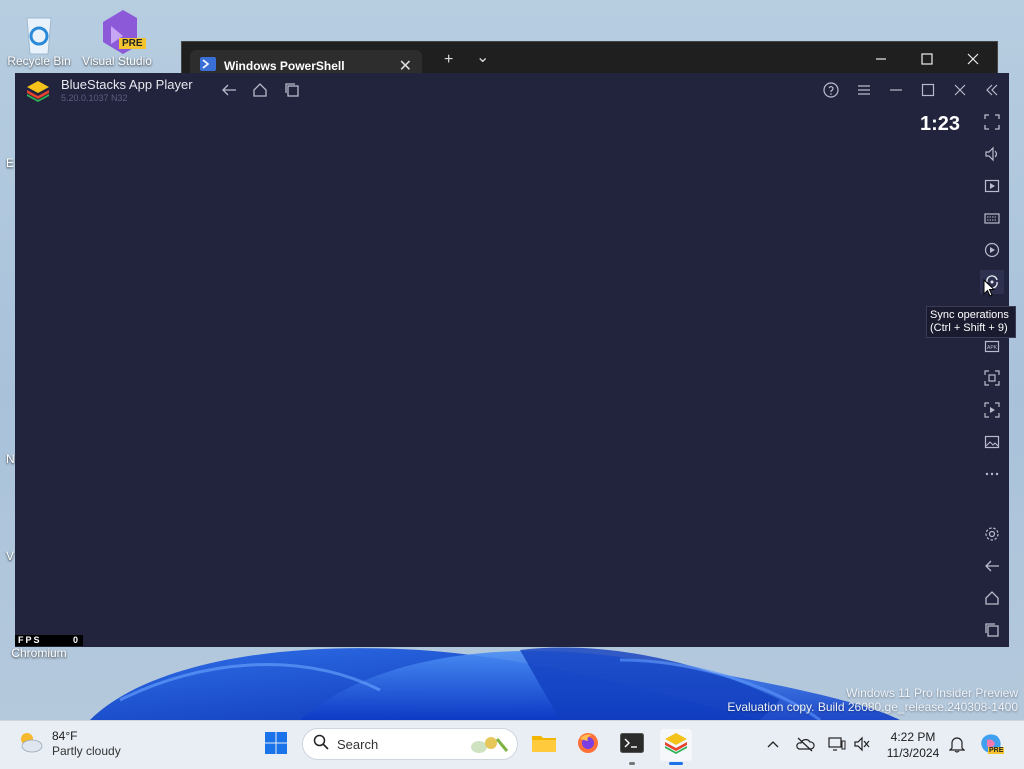 The height and width of the screenshot is (769, 1024). Describe the element at coordinates (121, 31) in the screenshot. I see `visual-studio-icon: PRE` at that location.